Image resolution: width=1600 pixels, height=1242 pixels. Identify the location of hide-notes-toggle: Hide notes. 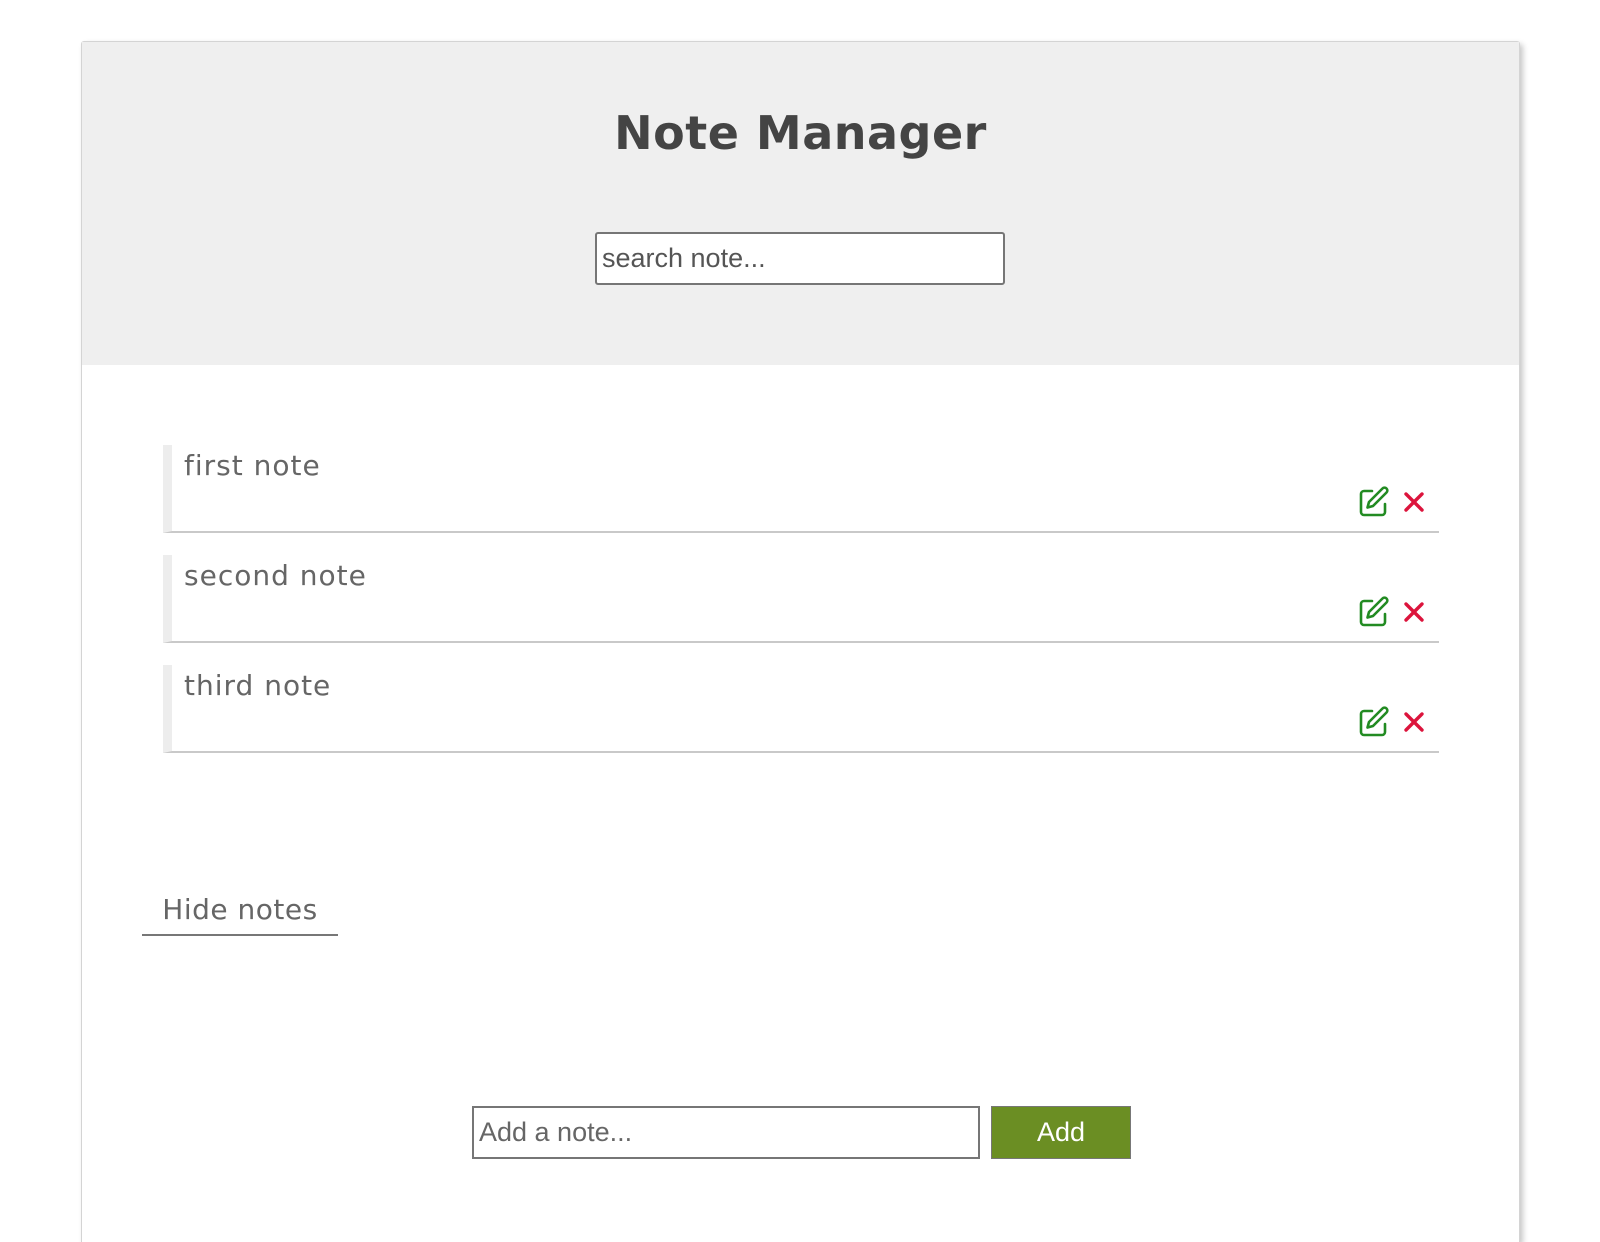
(240, 911).